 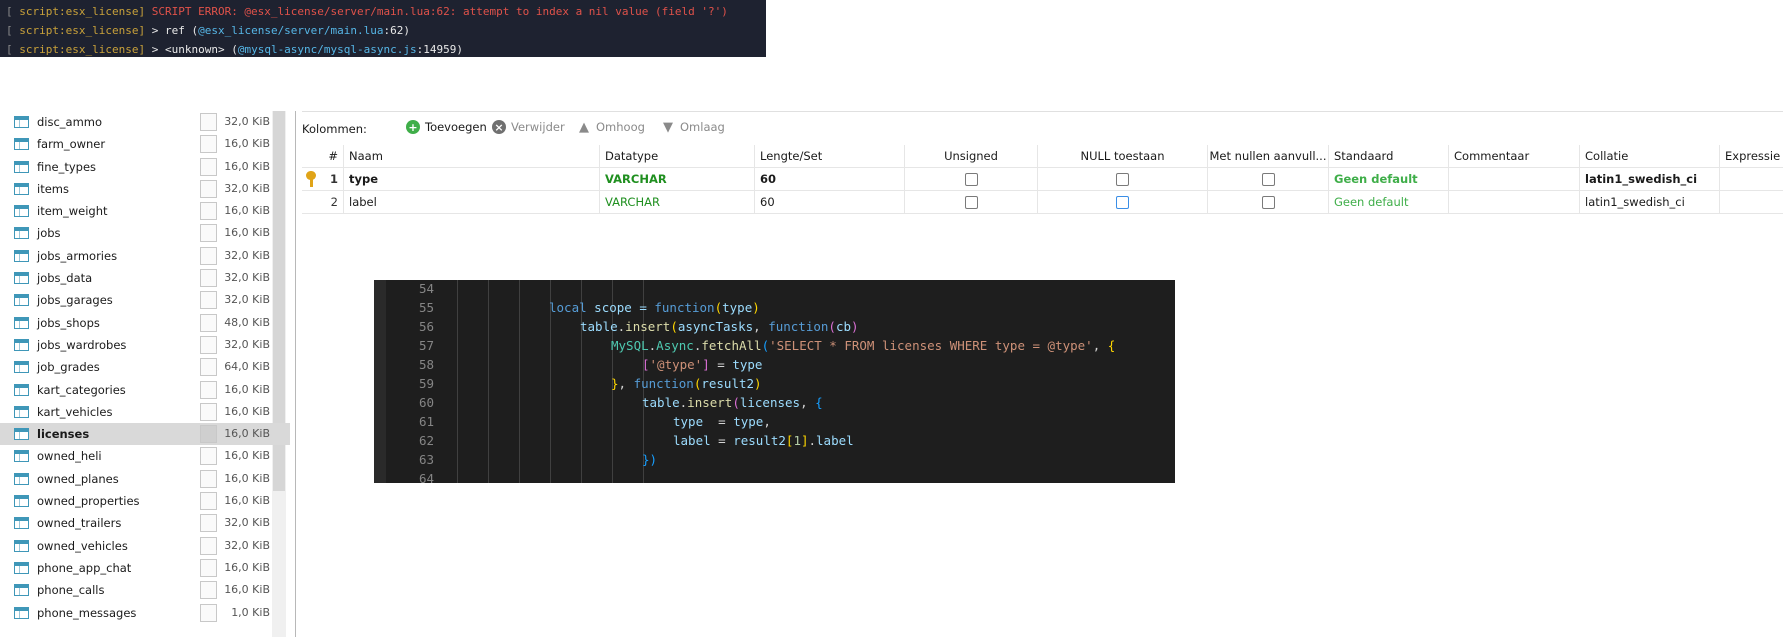 What do you see at coordinates (677, 156) in the screenshot?
I see `header-datatype: Datatype` at bounding box center [677, 156].